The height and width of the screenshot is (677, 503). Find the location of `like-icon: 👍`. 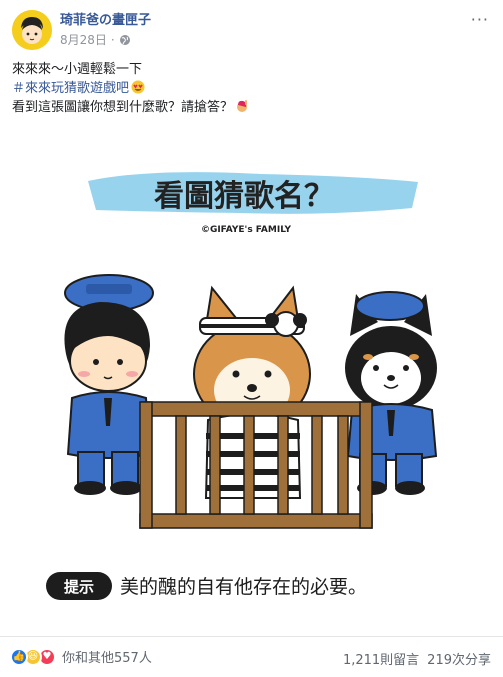

like-icon: 👍 is located at coordinates (19, 656).